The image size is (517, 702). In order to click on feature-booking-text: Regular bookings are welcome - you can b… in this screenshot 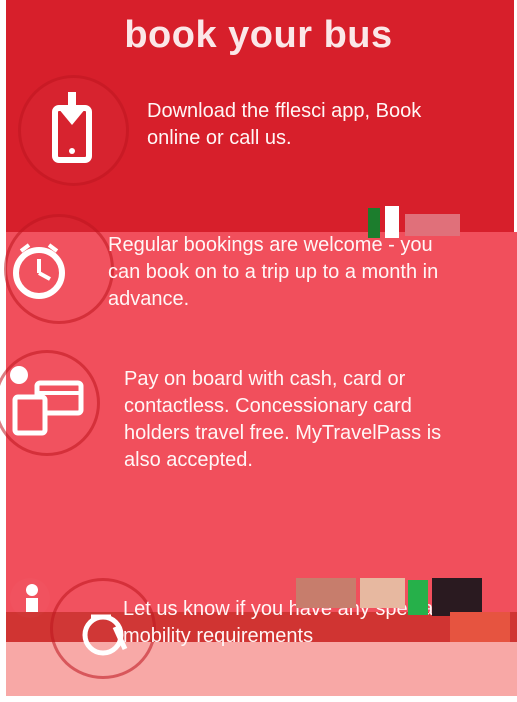, I will do `click(273, 272)`.